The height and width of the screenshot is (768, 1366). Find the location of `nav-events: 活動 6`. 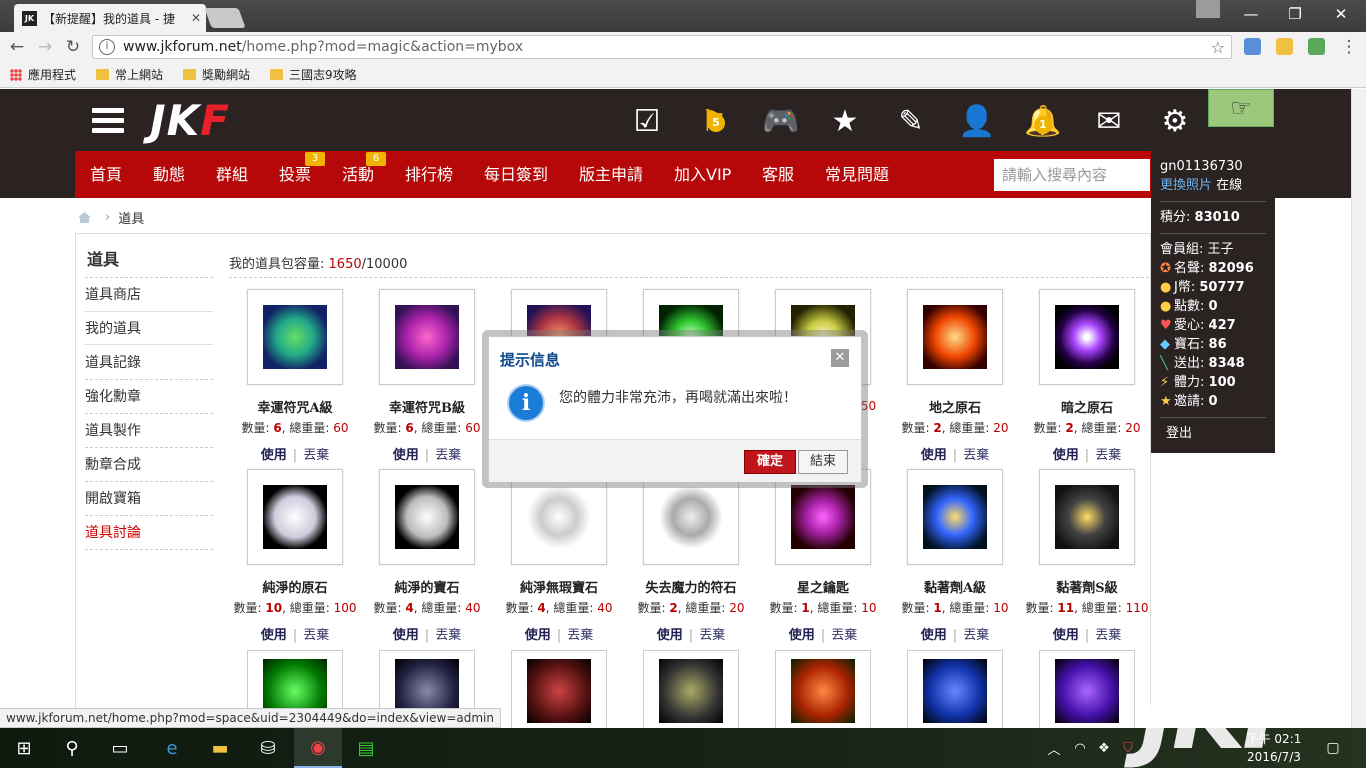

nav-events: 活動 6 is located at coordinates (364, 174).